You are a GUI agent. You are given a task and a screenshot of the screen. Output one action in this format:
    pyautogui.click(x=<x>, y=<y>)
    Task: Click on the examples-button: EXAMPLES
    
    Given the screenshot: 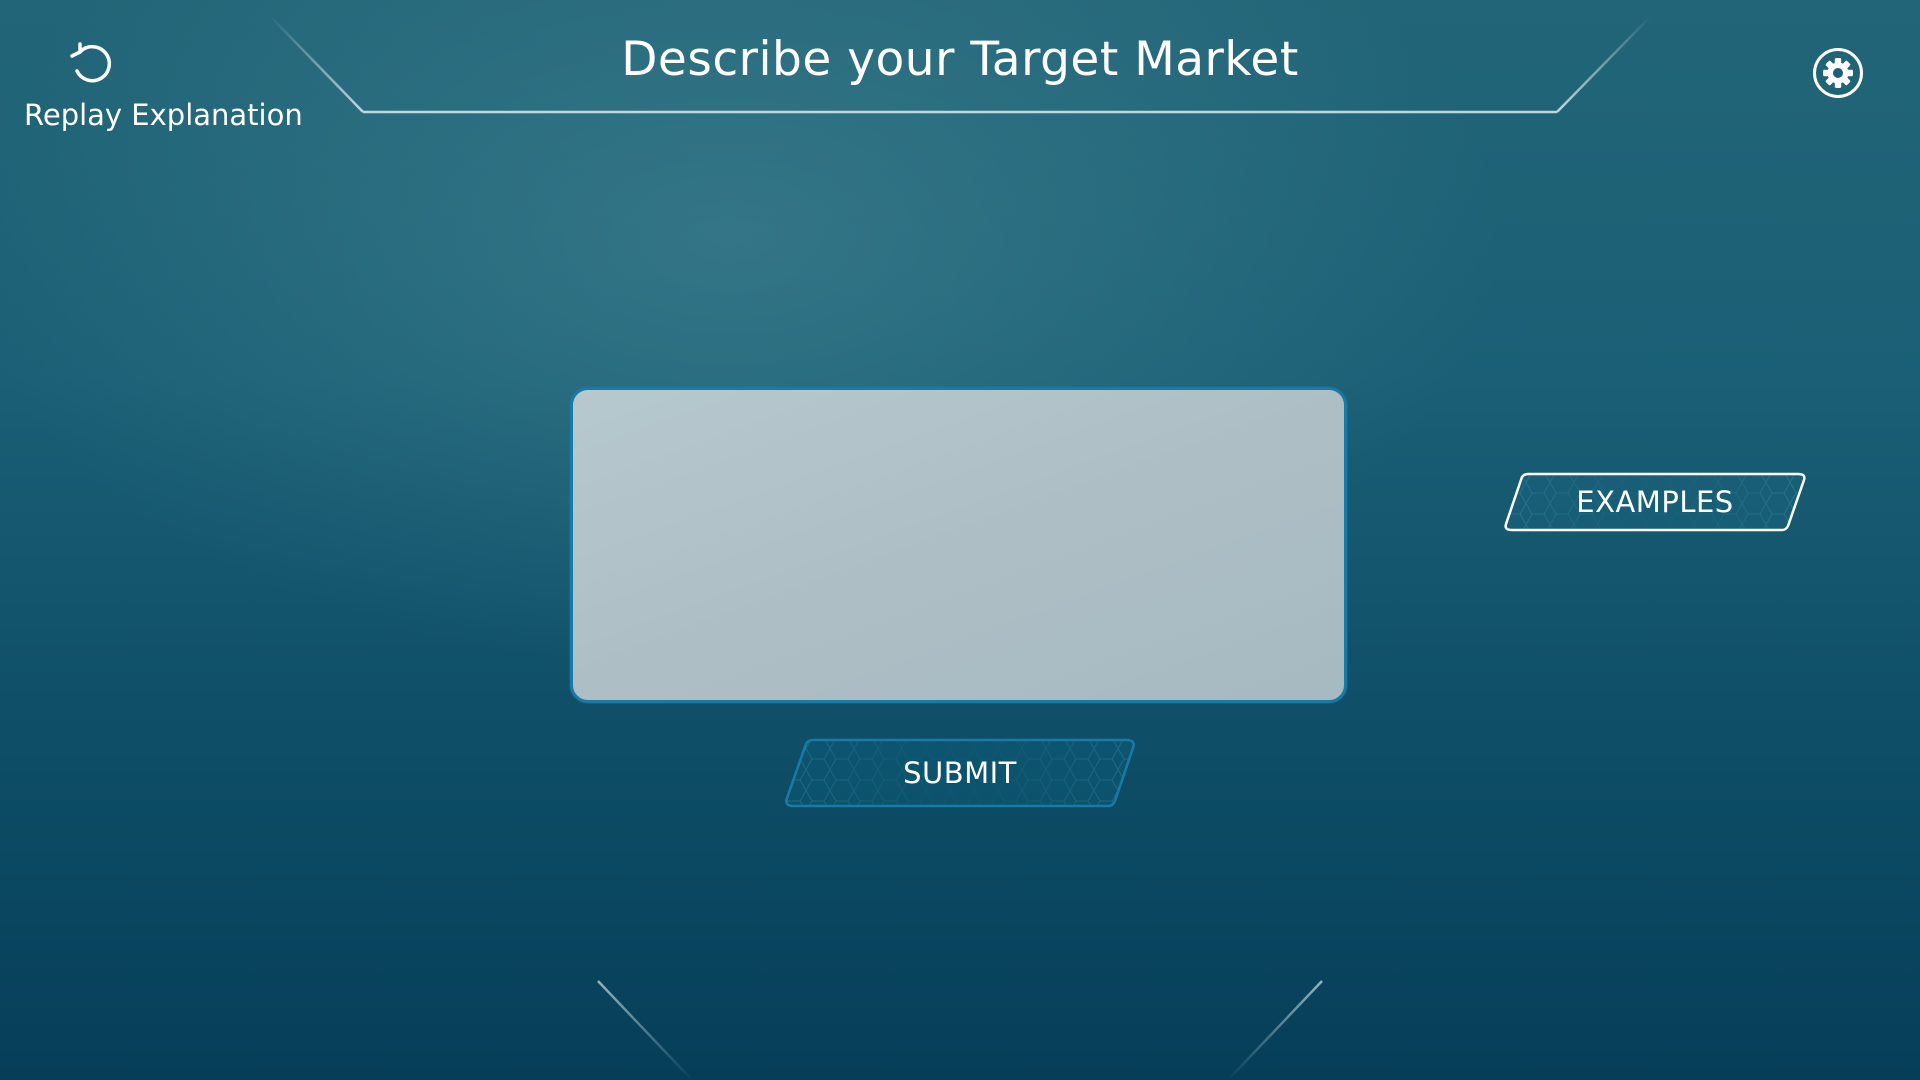 What is the action you would take?
    pyautogui.click(x=1655, y=502)
    